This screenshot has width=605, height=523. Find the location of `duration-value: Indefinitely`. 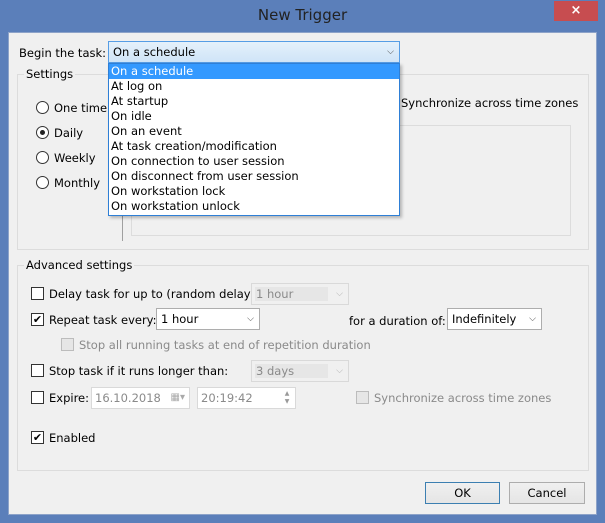

duration-value: Indefinitely is located at coordinates (484, 319).